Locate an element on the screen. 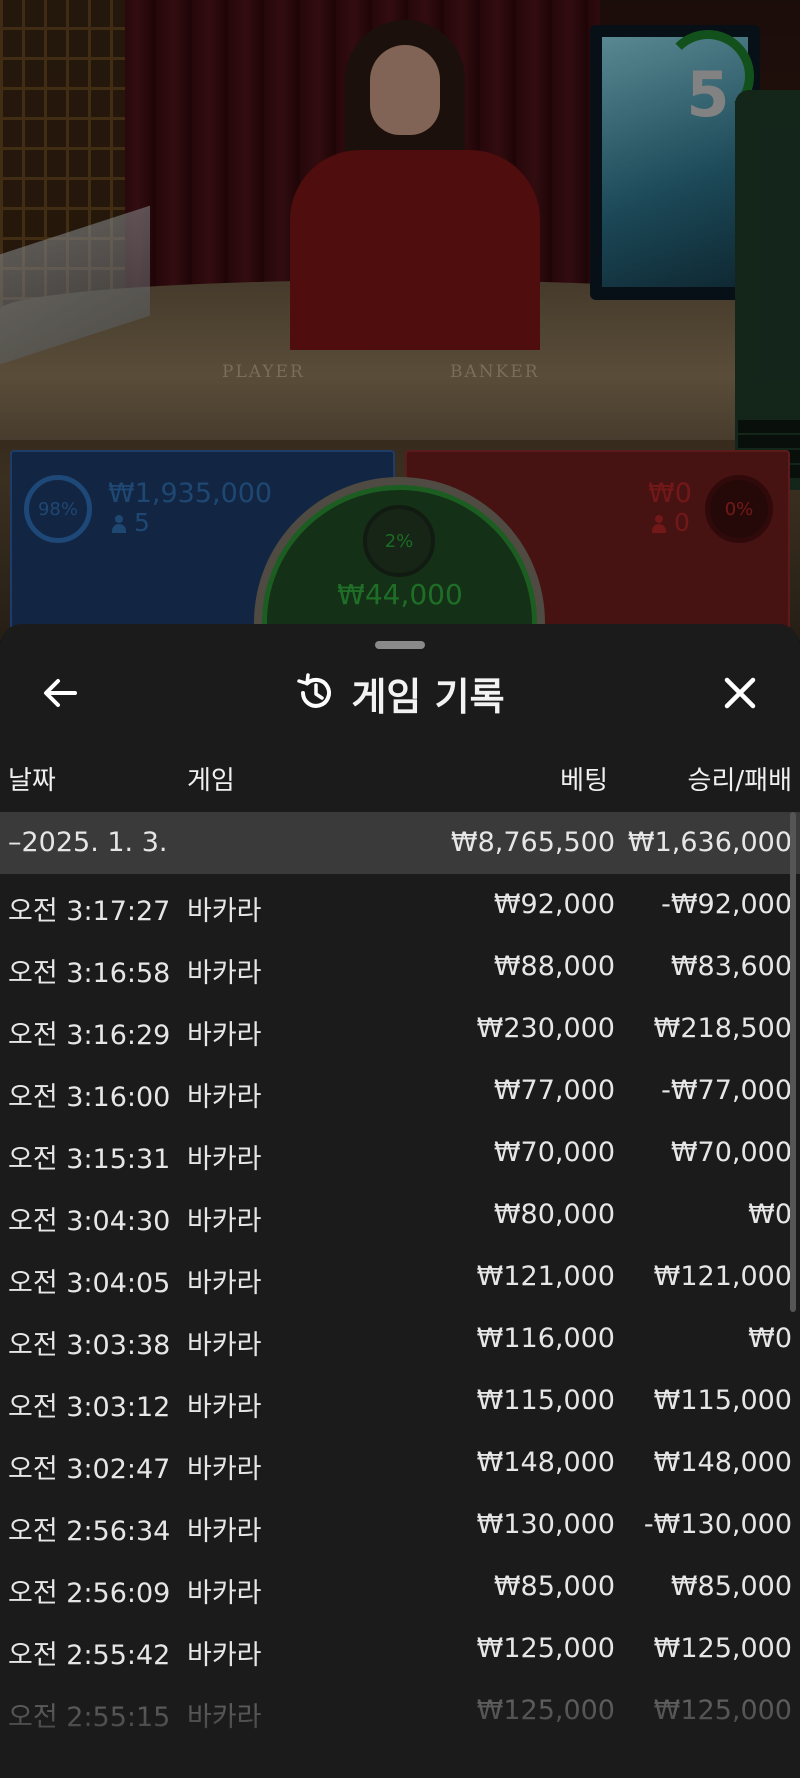 The height and width of the screenshot is (1778, 800). history-row: 오전 3:17:27 바카라 ₩92,000 -₩92,000 is located at coordinates (400, 905).